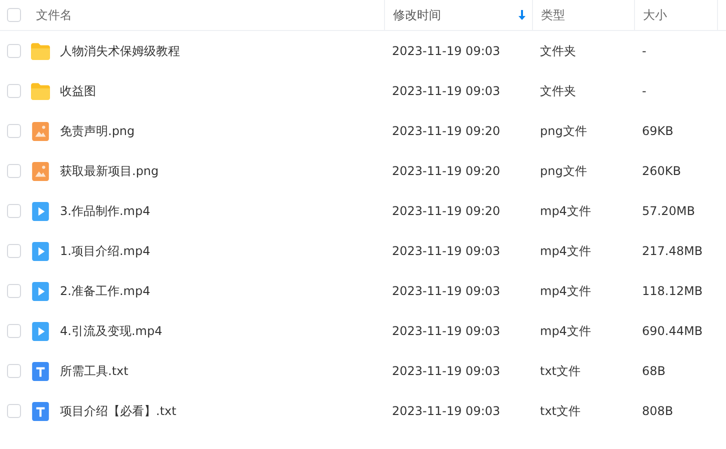 This screenshot has height=449, width=726. Describe the element at coordinates (120, 51) in the screenshot. I see `file-name: 人物消失术保姆级教程` at that location.